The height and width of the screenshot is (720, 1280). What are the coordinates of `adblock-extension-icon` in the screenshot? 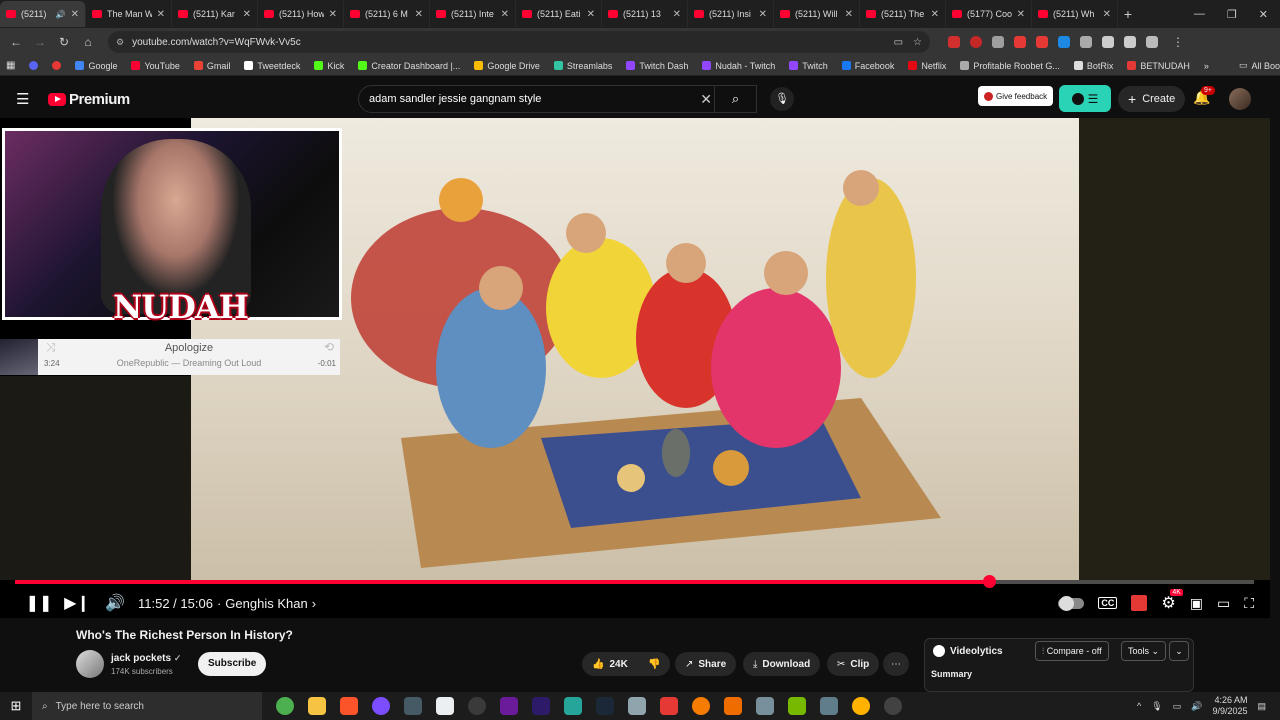 It's located at (954, 42).